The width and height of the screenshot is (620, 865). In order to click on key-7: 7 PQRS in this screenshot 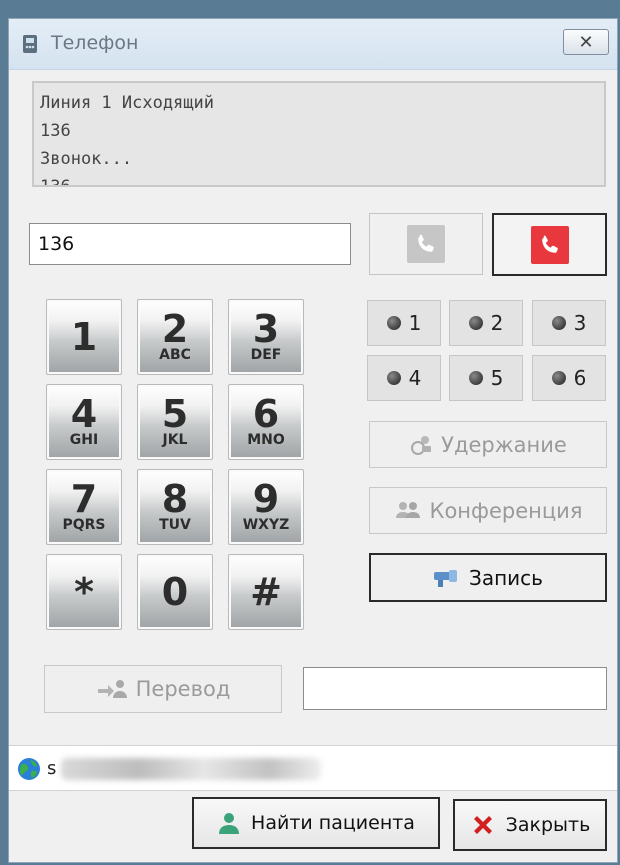, I will do `click(84, 507)`.